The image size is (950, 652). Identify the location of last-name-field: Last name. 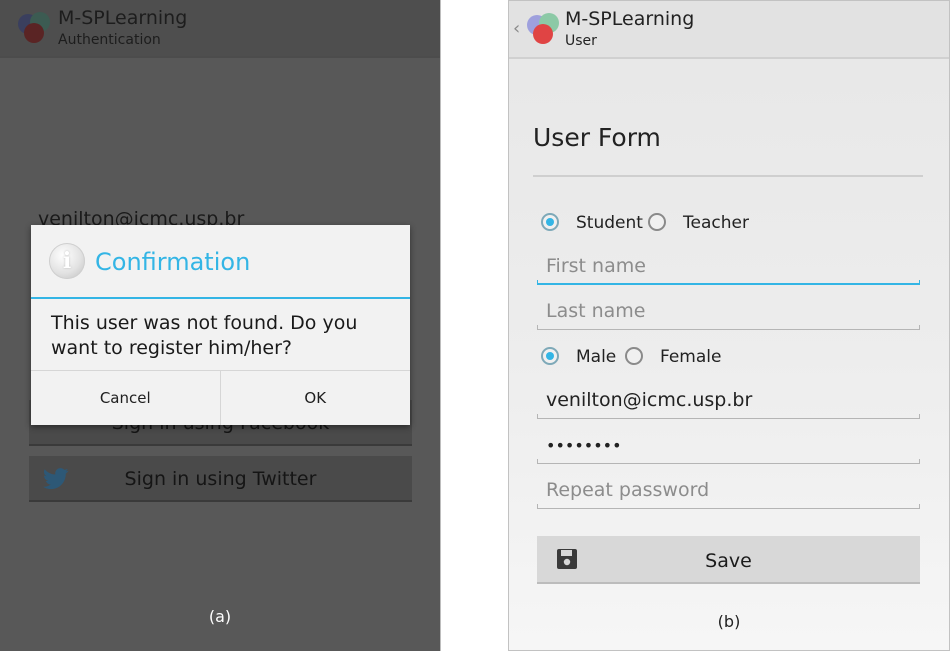
(728, 312).